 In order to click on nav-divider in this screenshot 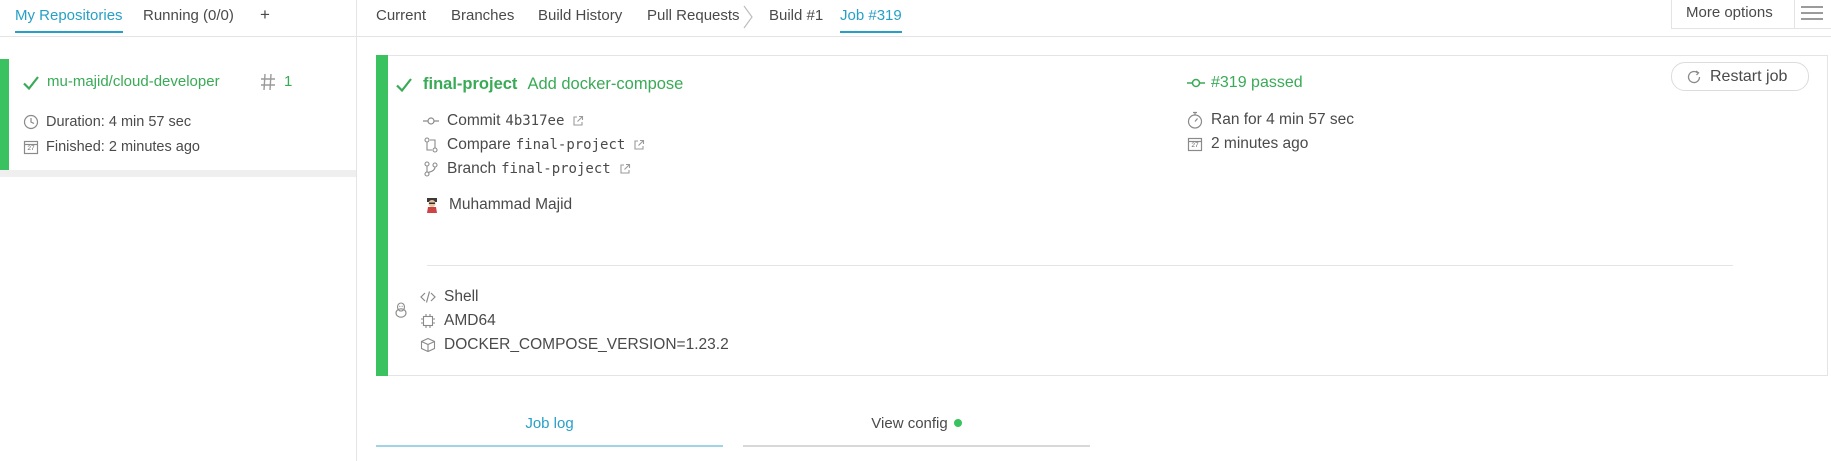, I will do `click(1094, 36)`.